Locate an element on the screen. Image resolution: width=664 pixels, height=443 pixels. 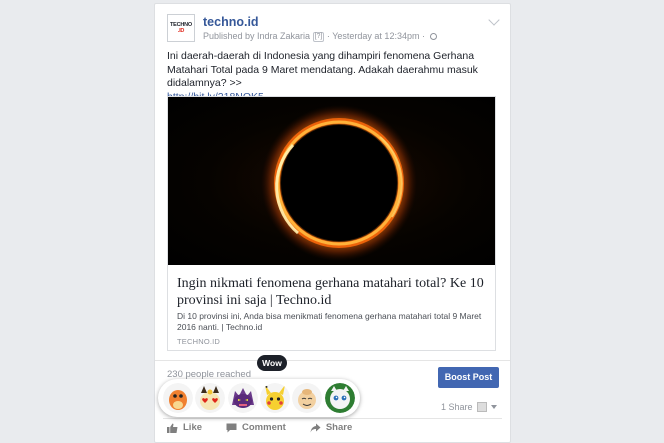
pikachu-icon is located at coordinates (275, 398).